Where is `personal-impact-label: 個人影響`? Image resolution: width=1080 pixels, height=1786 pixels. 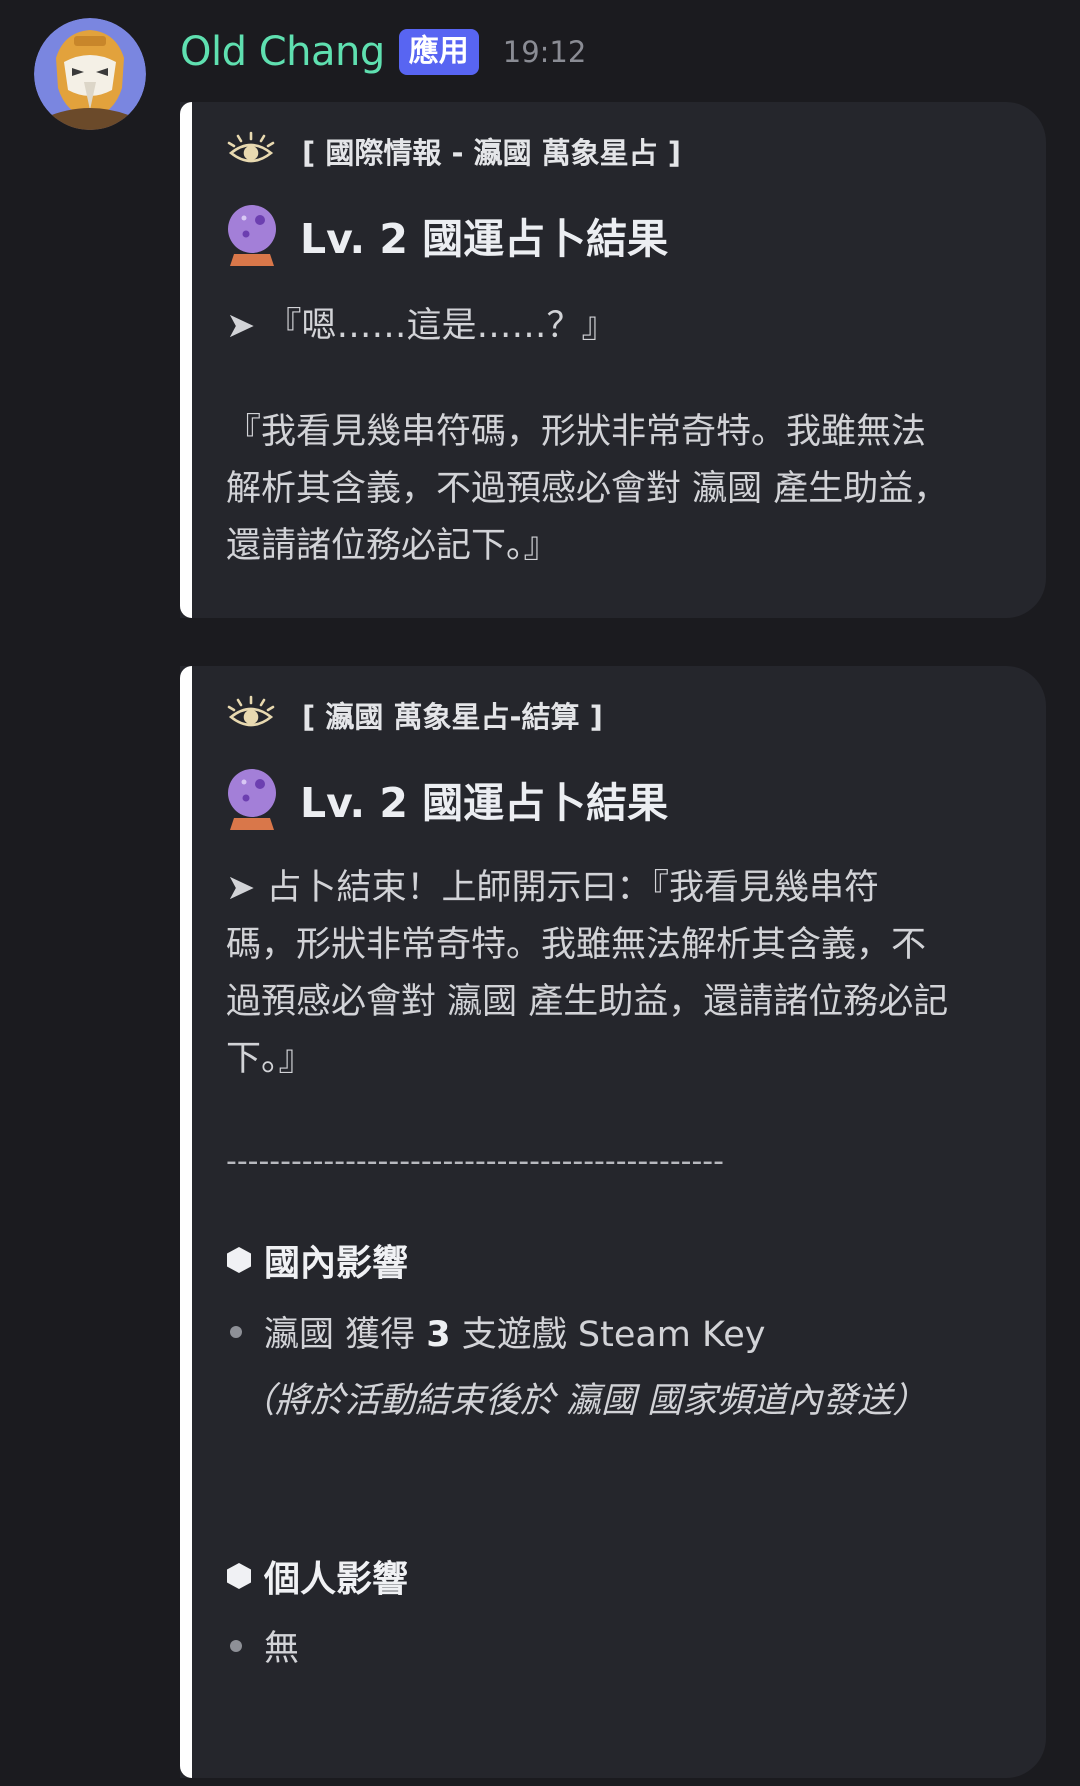
personal-impact-label: 個人影響 is located at coordinates (336, 1579).